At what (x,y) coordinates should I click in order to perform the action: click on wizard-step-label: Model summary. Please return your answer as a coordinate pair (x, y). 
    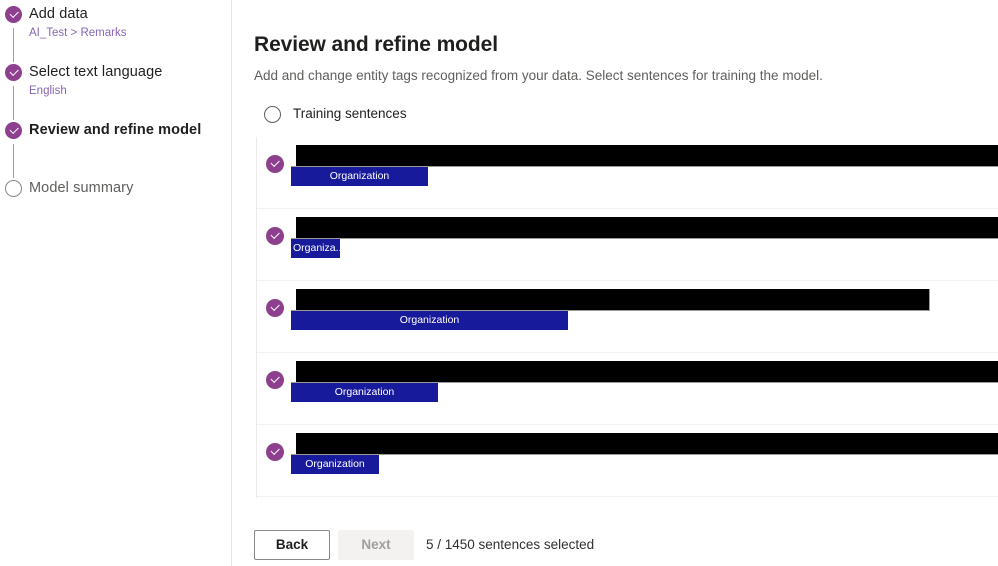
    Looking at the image, I should click on (81, 188).